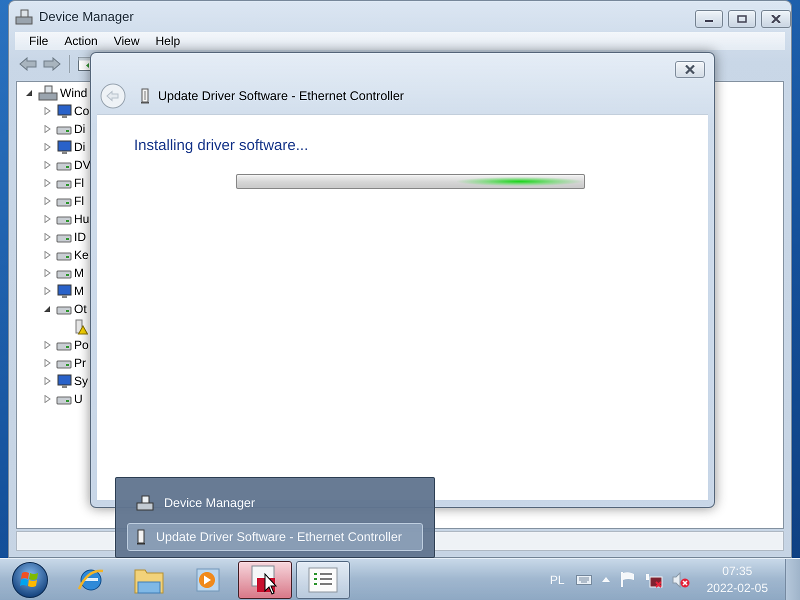 The image size is (800, 600). What do you see at coordinates (52, 64) in the screenshot?
I see `forward-arrow-icon` at bounding box center [52, 64].